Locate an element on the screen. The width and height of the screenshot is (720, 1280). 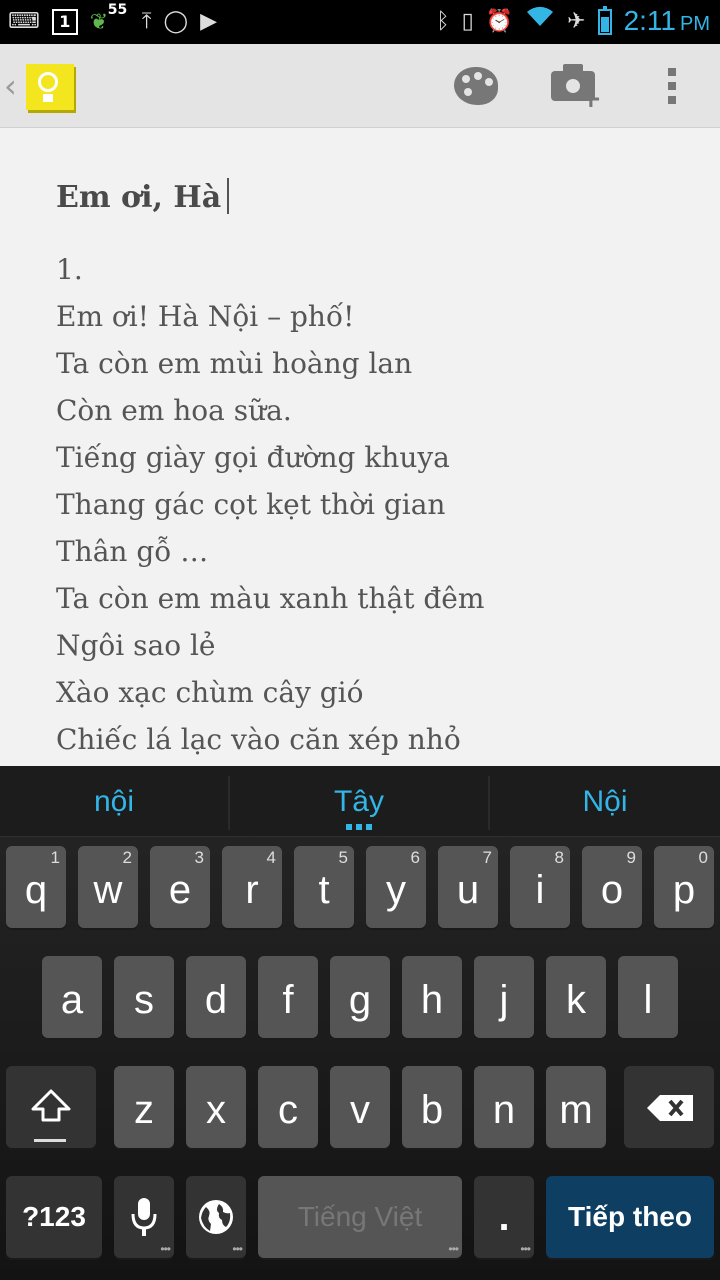
note-line: Tiếng giày gọi đường khuya is located at coordinates (253, 457).